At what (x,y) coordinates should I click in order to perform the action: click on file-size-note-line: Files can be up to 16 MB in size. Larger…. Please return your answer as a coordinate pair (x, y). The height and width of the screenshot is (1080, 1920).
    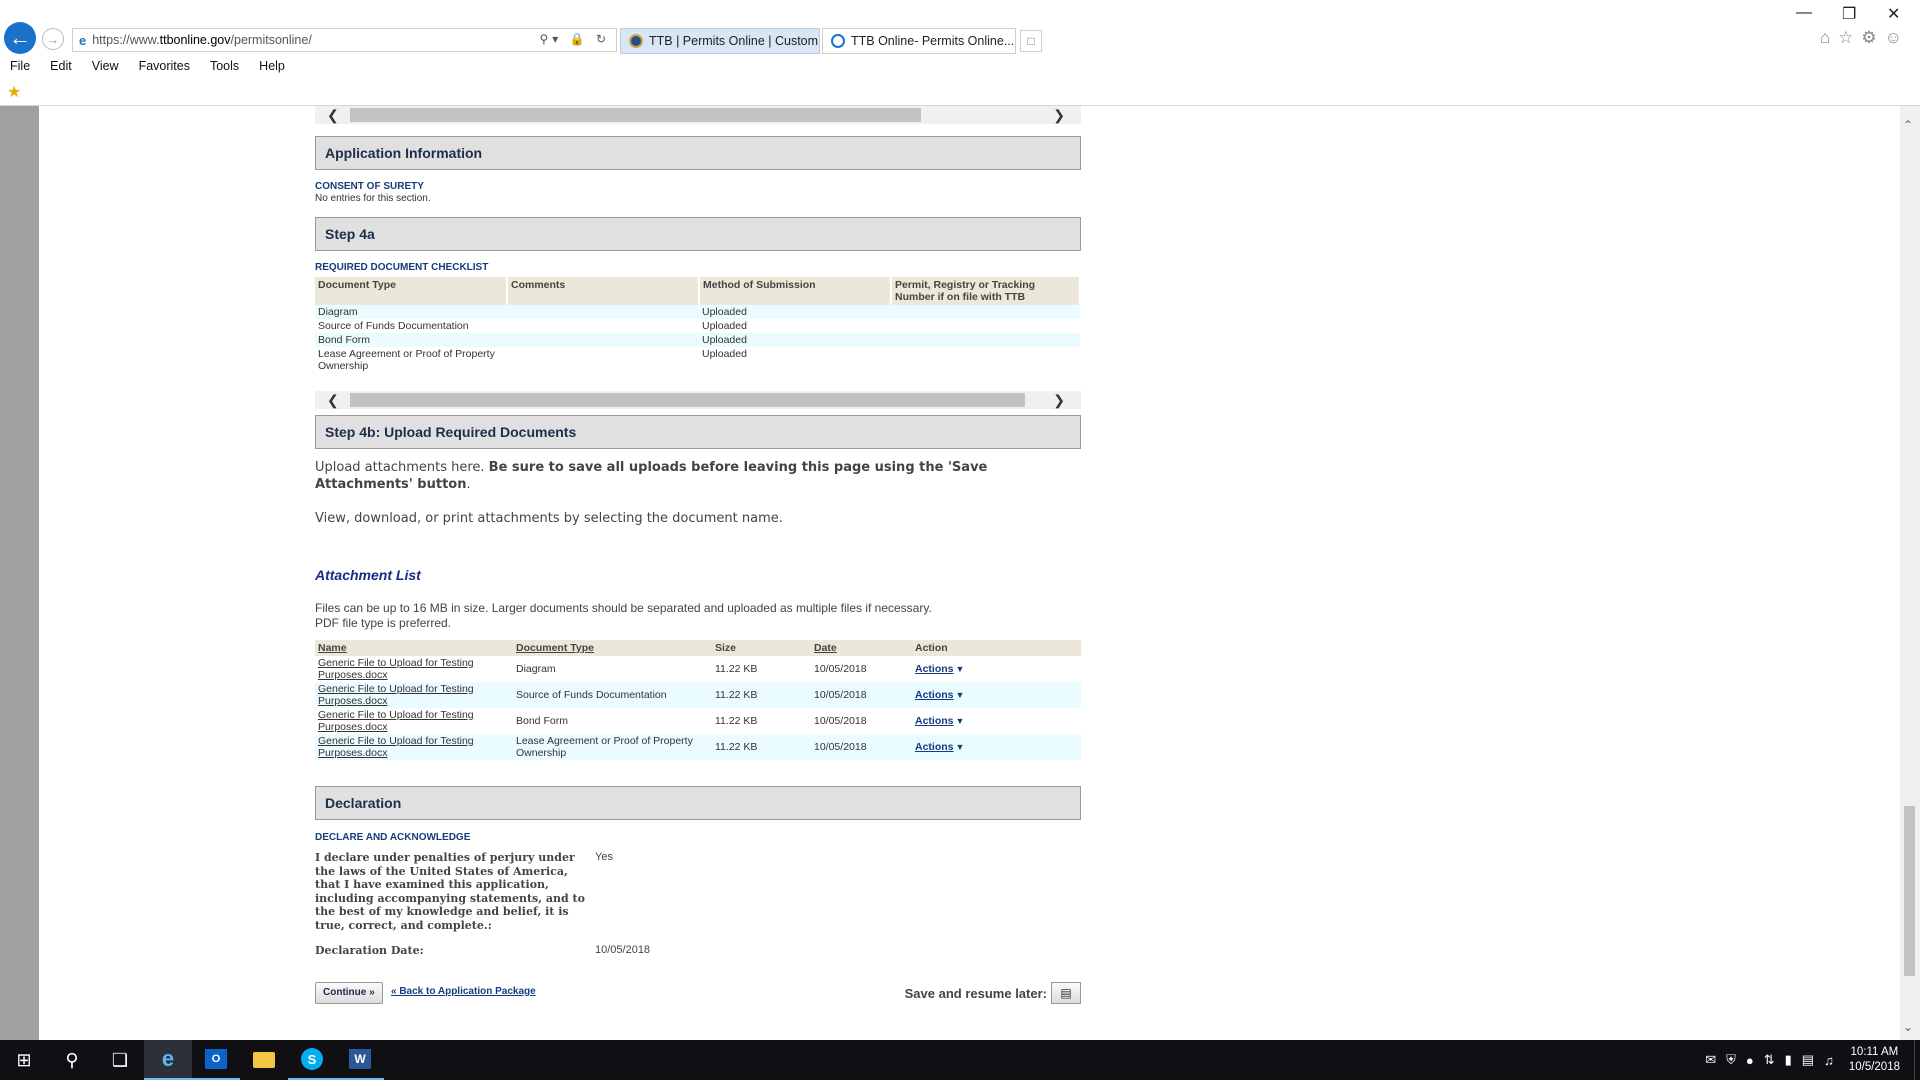
    Looking at the image, I should click on (623, 608).